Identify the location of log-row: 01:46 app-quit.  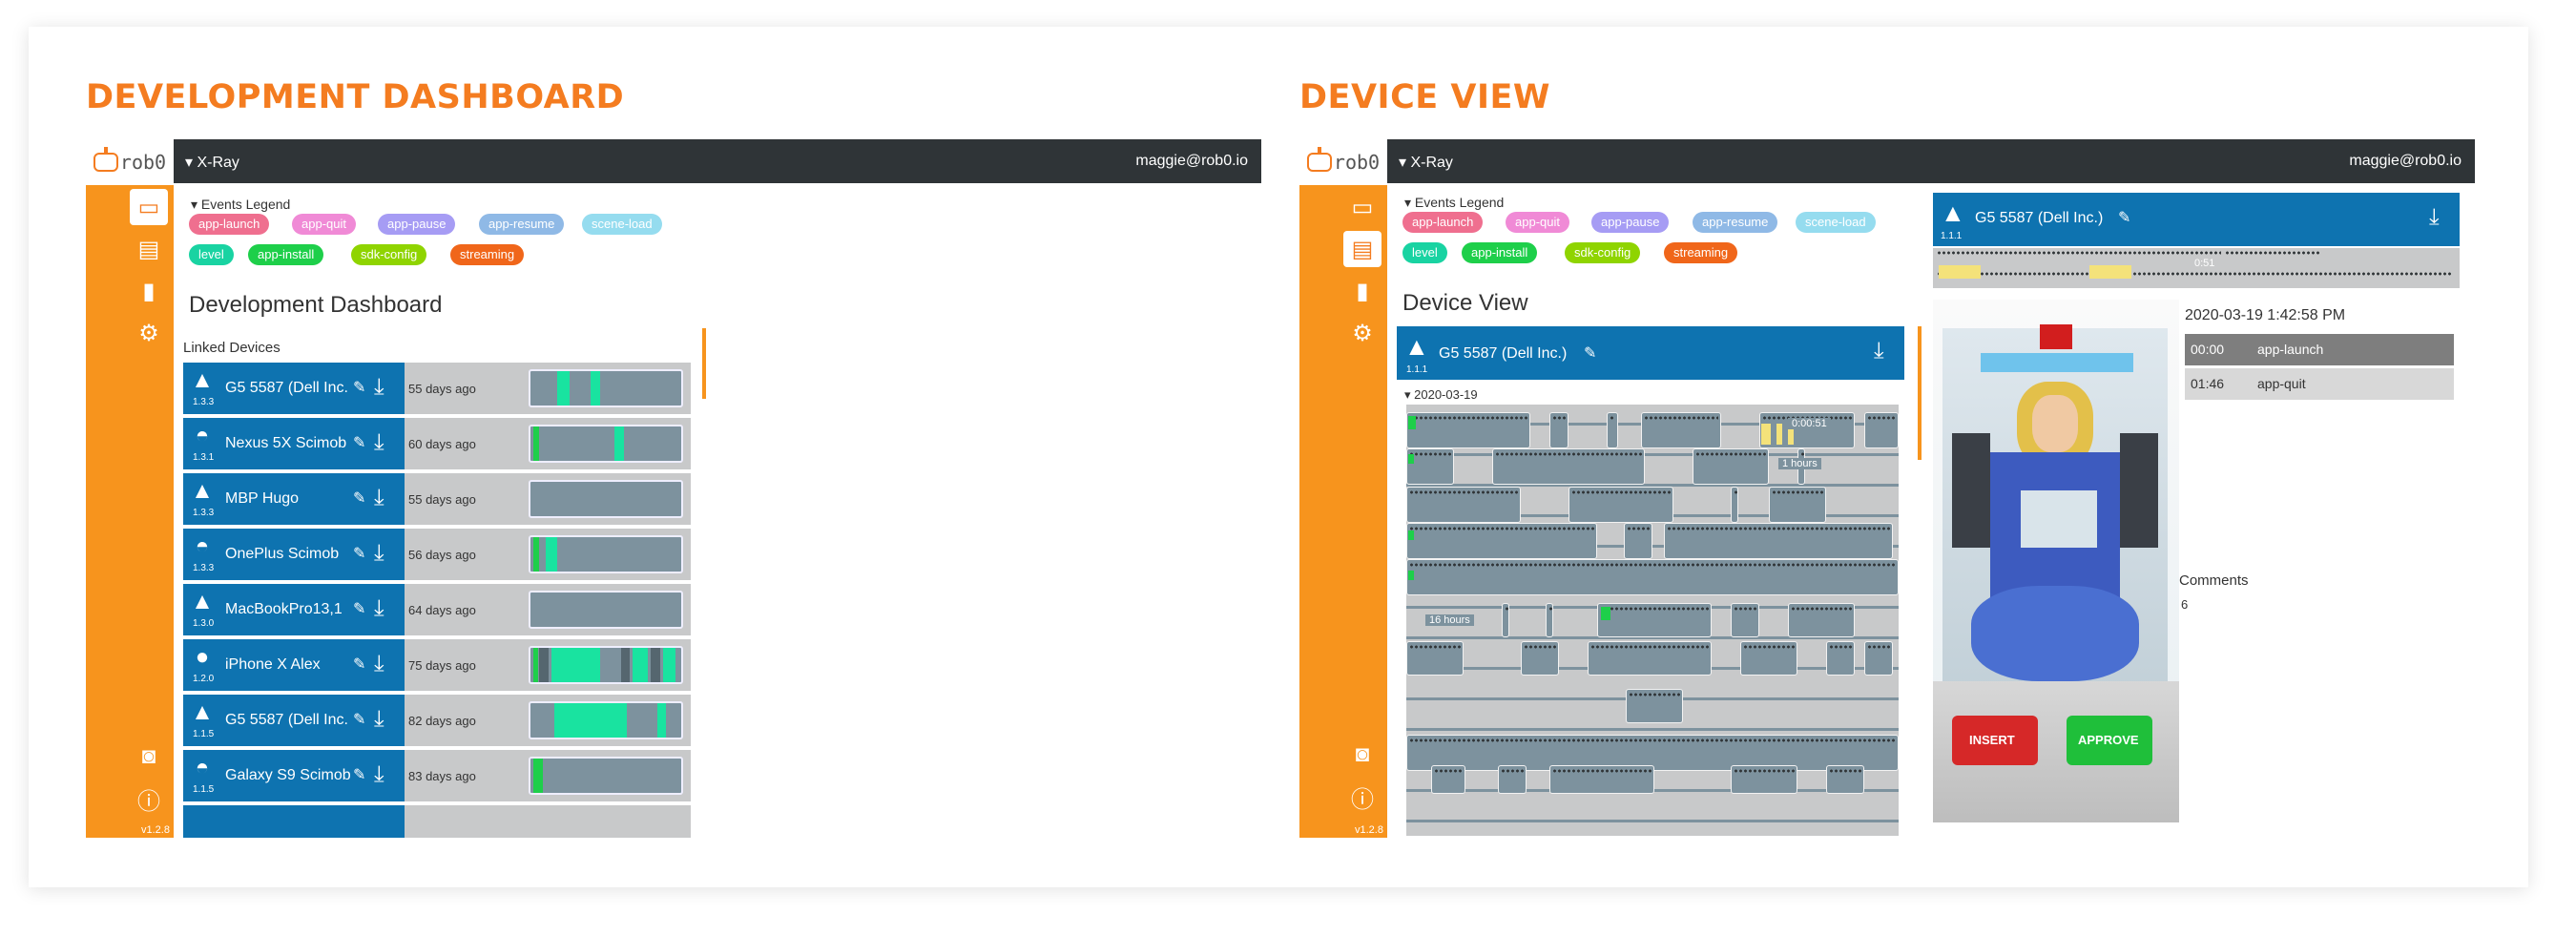
(2319, 384).